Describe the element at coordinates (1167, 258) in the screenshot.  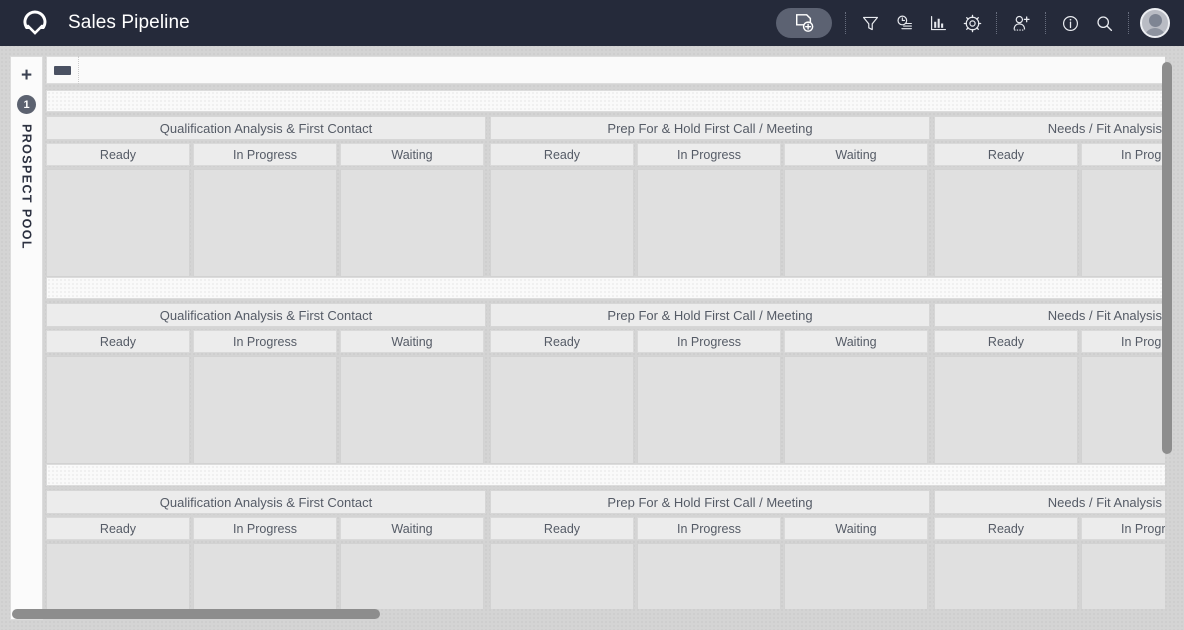
I see `vertical-scrollbar-thumb` at that location.